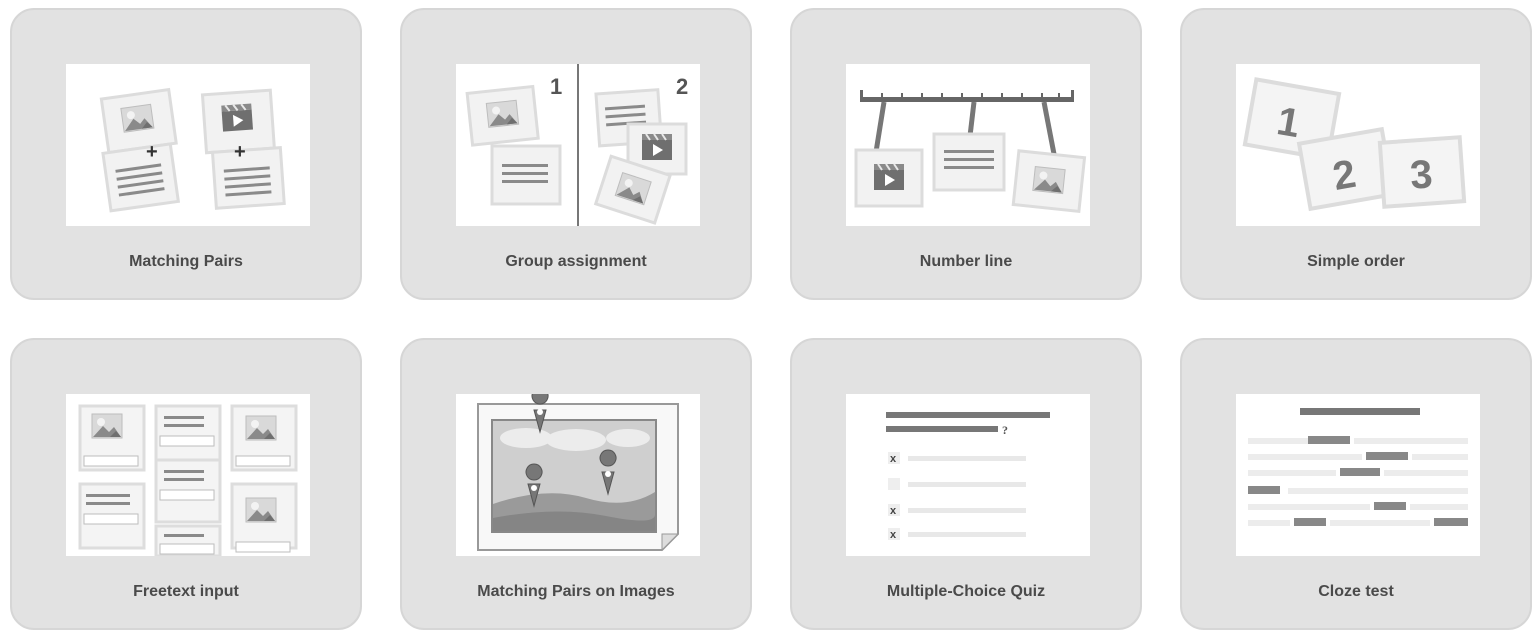 The height and width of the screenshot is (632, 1532). I want to click on group-number-2: 2, so click(682, 86).